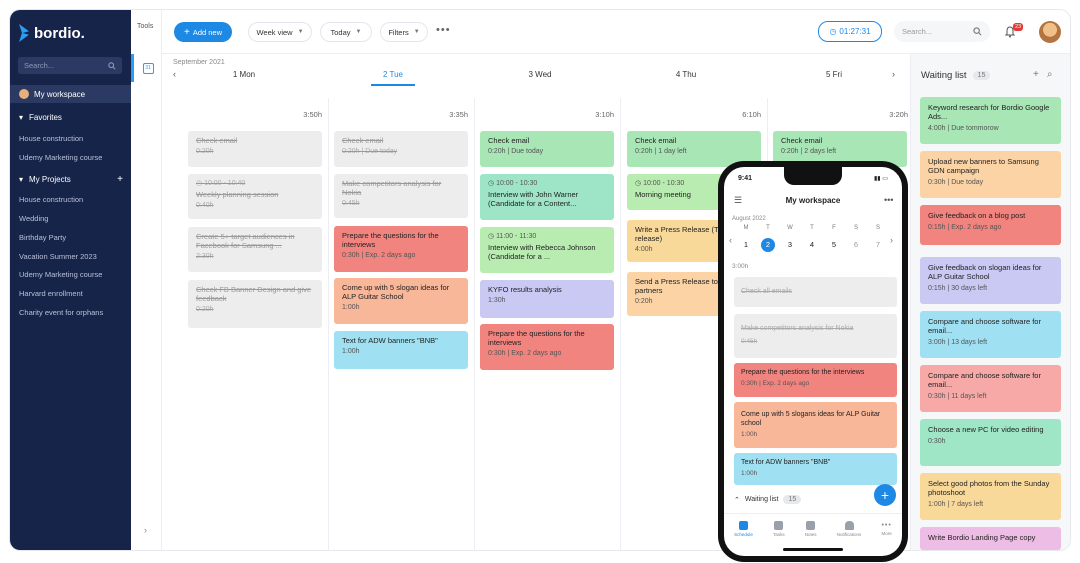  I want to click on workspace-avatar, so click(24, 94).